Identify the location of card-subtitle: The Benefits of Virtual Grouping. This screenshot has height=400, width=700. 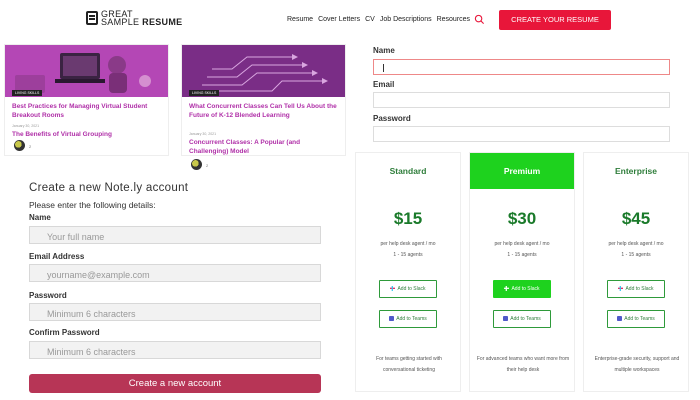
(87, 135).